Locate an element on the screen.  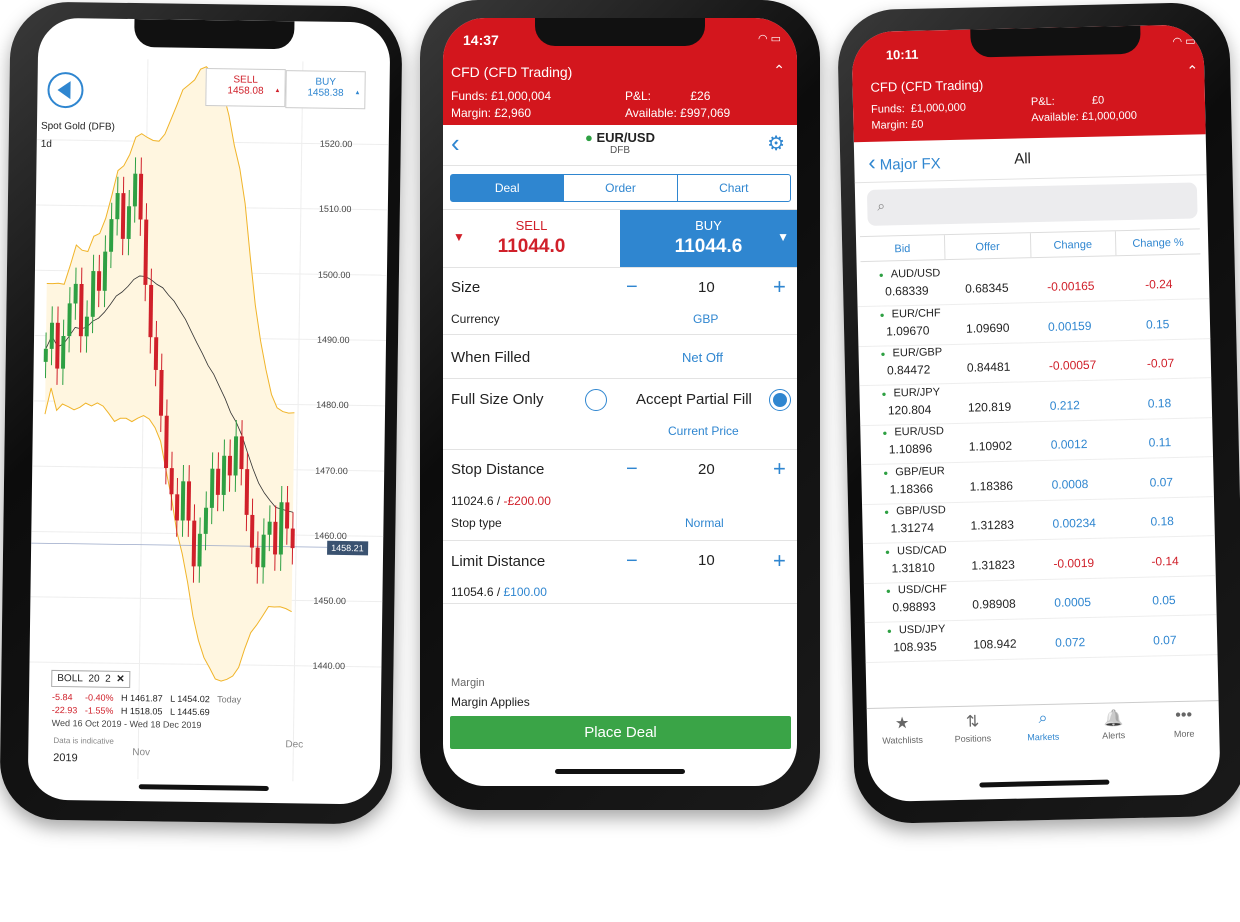
tab-watchlists: ★ Watchlists is located at coordinates (902, 729).